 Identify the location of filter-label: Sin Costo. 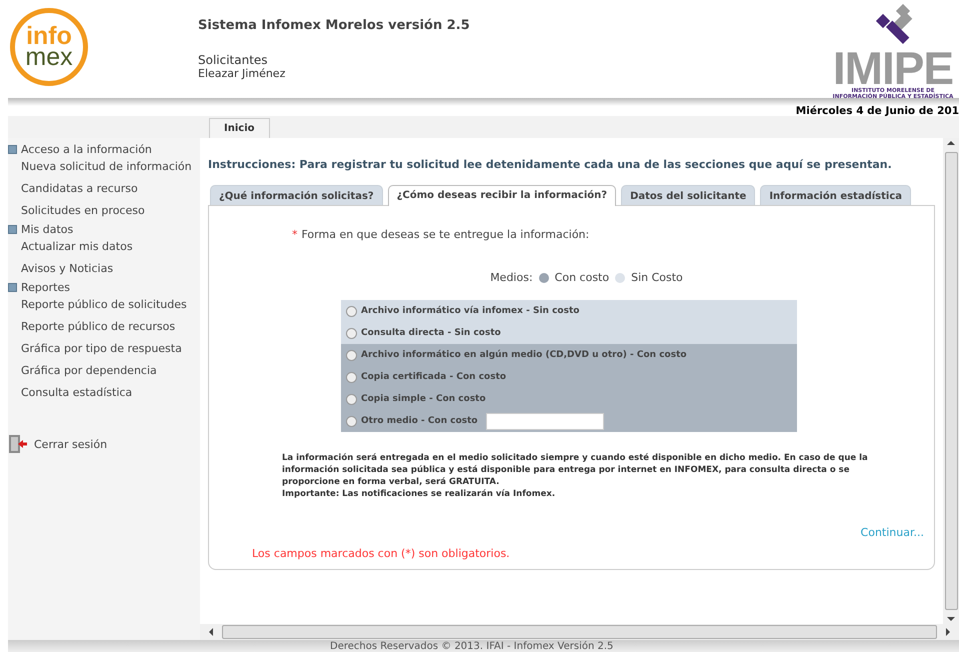
(657, 277).